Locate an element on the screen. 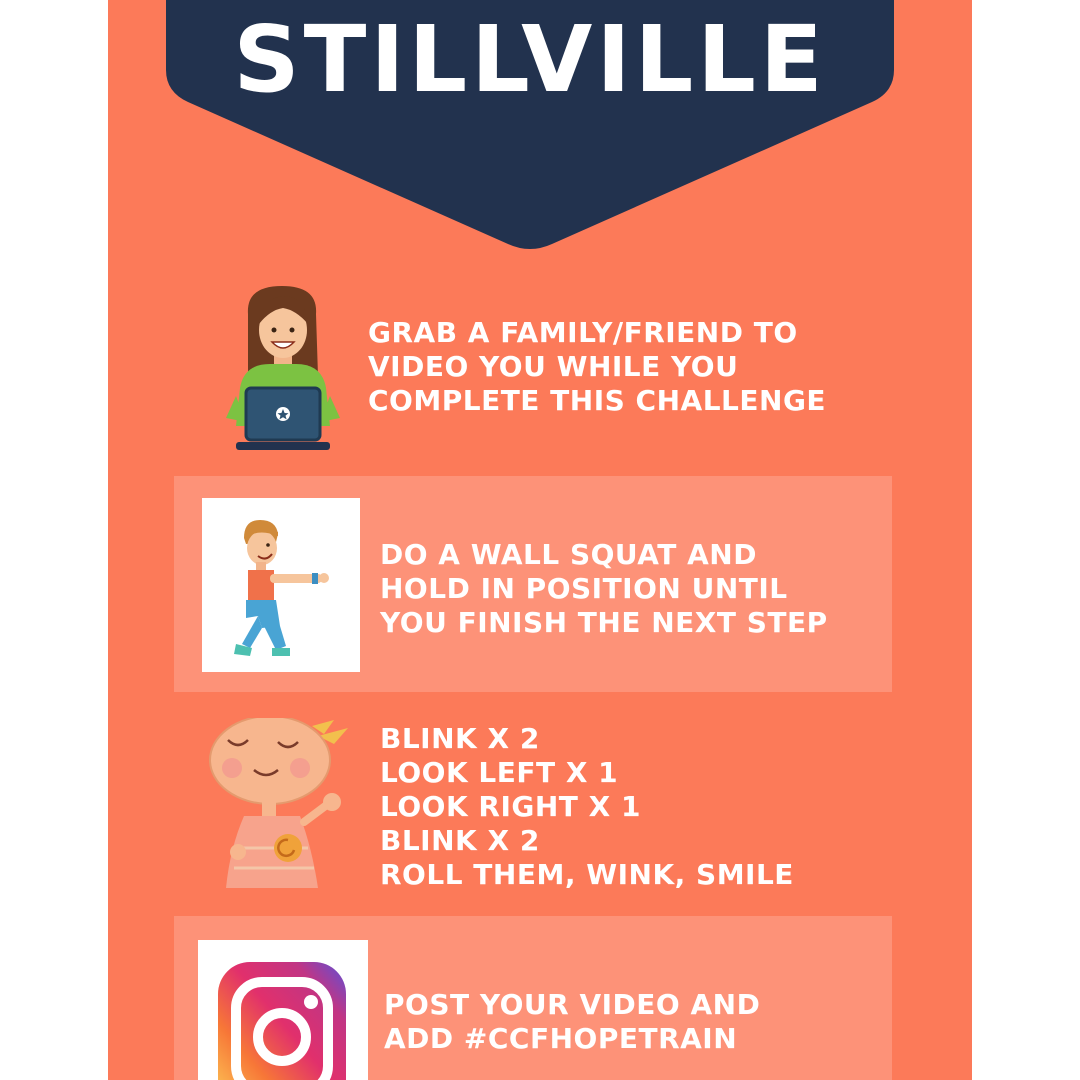  page-title: STILLVILLE is located at coordinates (530, 59).